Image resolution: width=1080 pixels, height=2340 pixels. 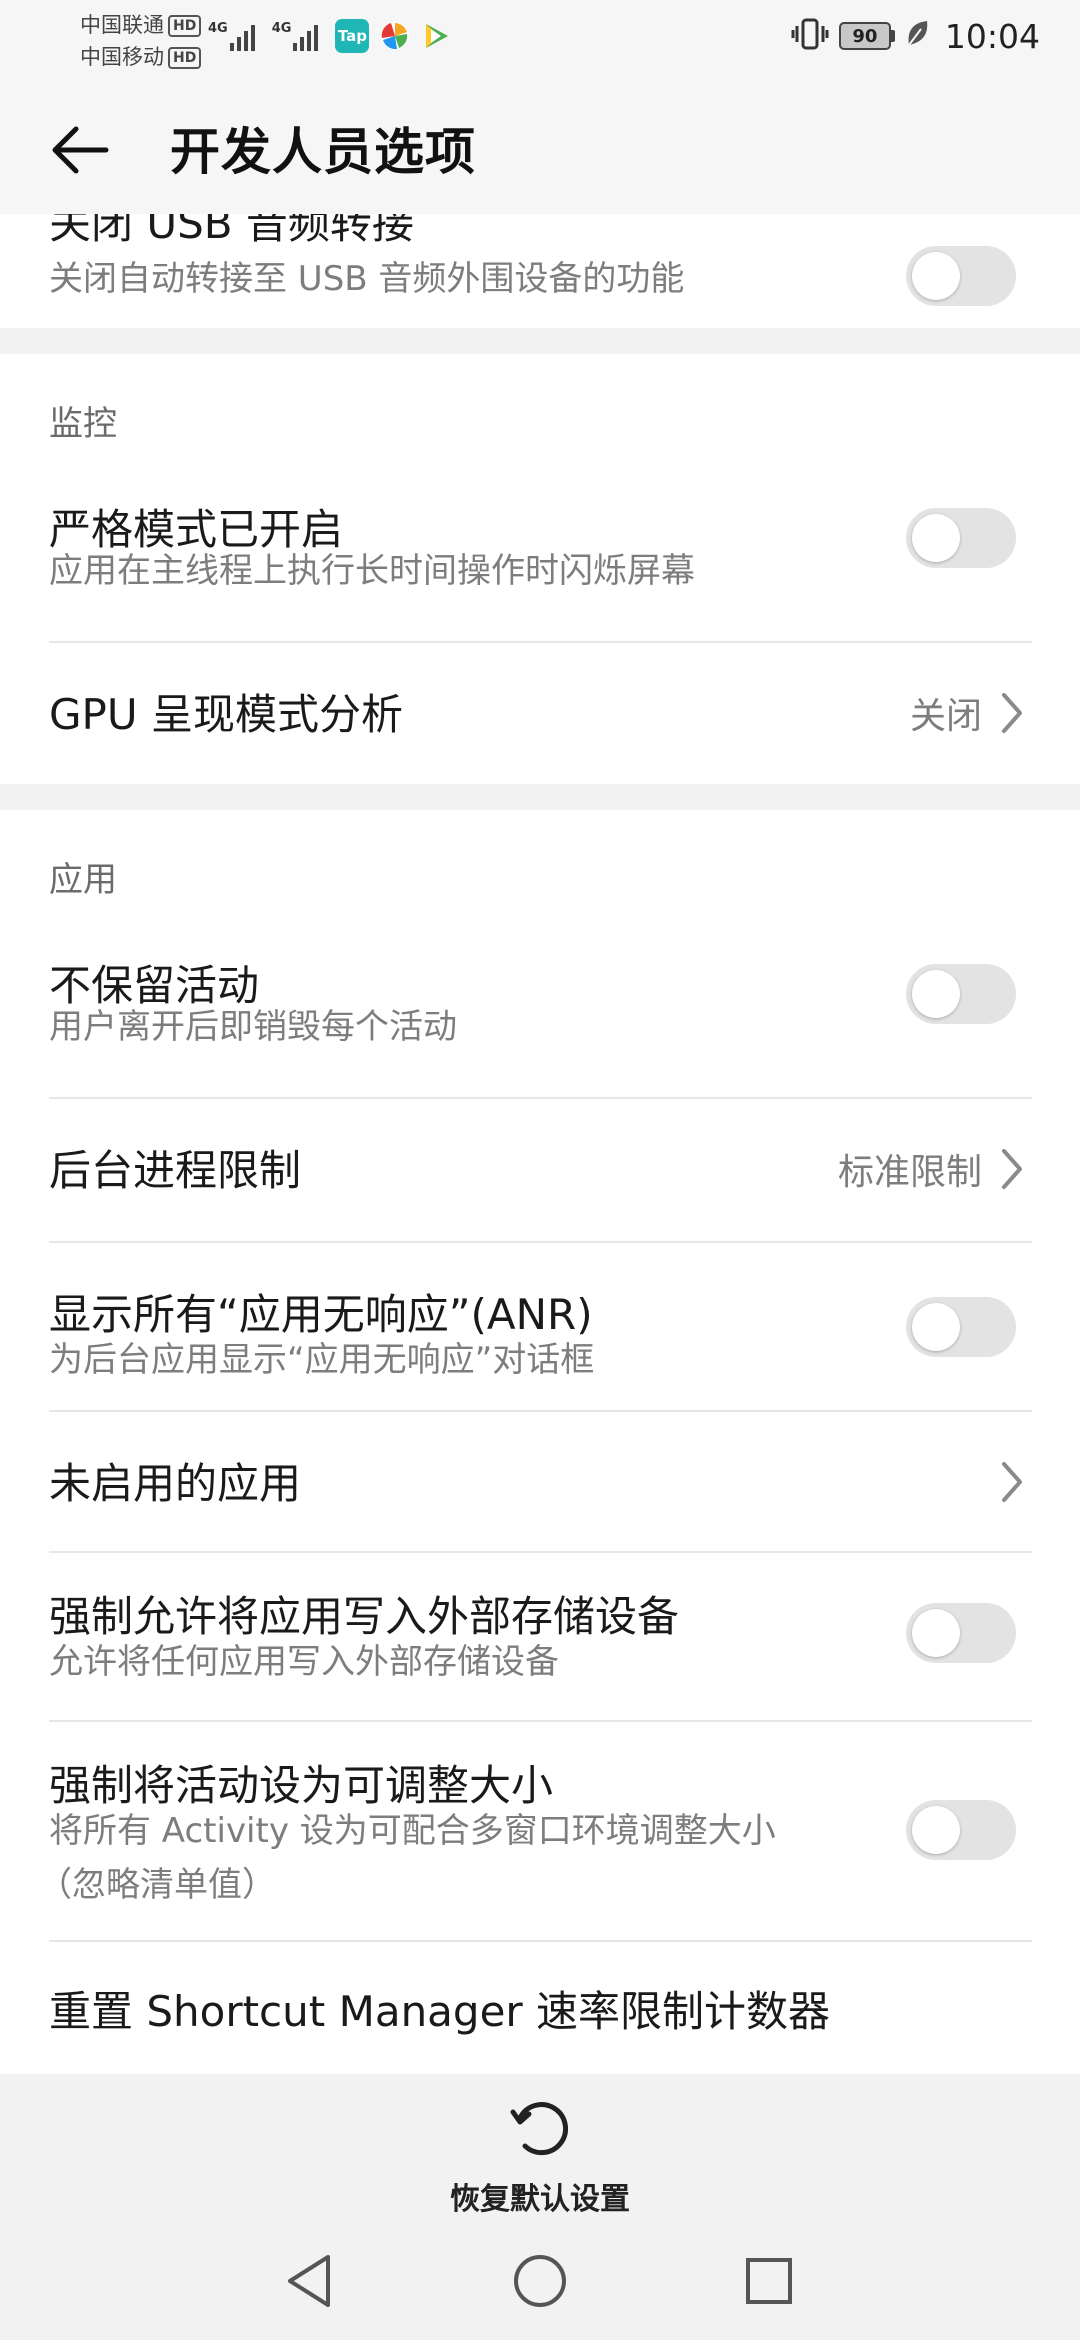 I want to click on setting-reset-shortcut: 重置 Shortcut Manager 速率限制计数器, so click(x=540, y=2008).